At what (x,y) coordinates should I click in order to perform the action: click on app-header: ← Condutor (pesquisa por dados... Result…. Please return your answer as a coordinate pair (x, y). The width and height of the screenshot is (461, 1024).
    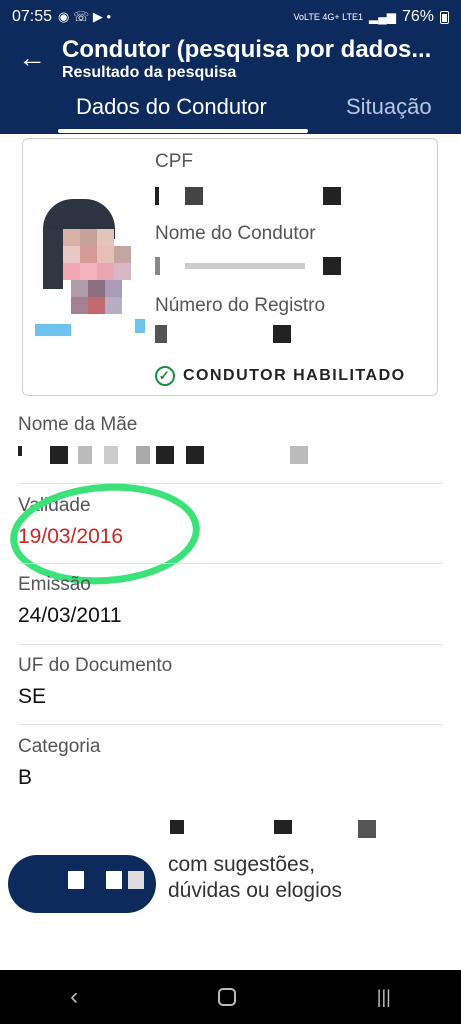
    Looking at the image, I should click on (230, 84).